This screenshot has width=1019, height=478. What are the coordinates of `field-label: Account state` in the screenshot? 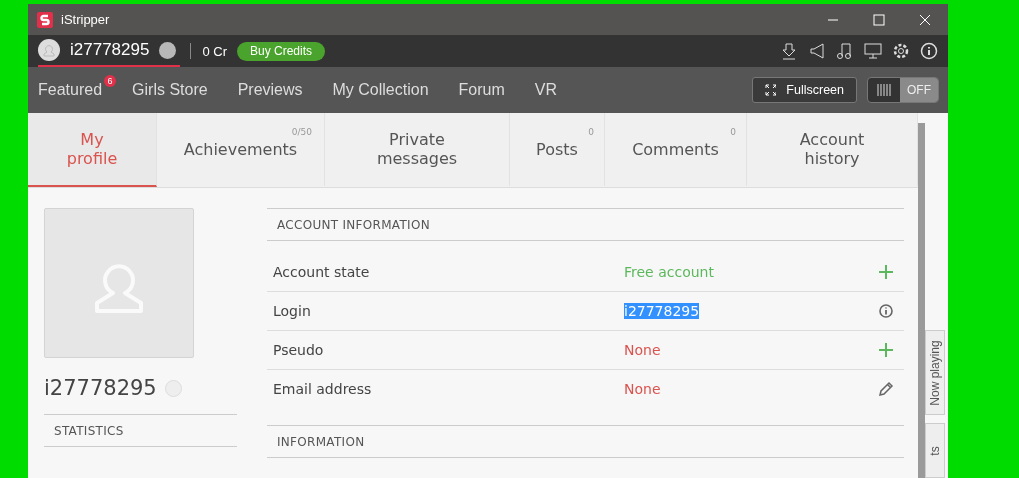 It's located at (322, 272).